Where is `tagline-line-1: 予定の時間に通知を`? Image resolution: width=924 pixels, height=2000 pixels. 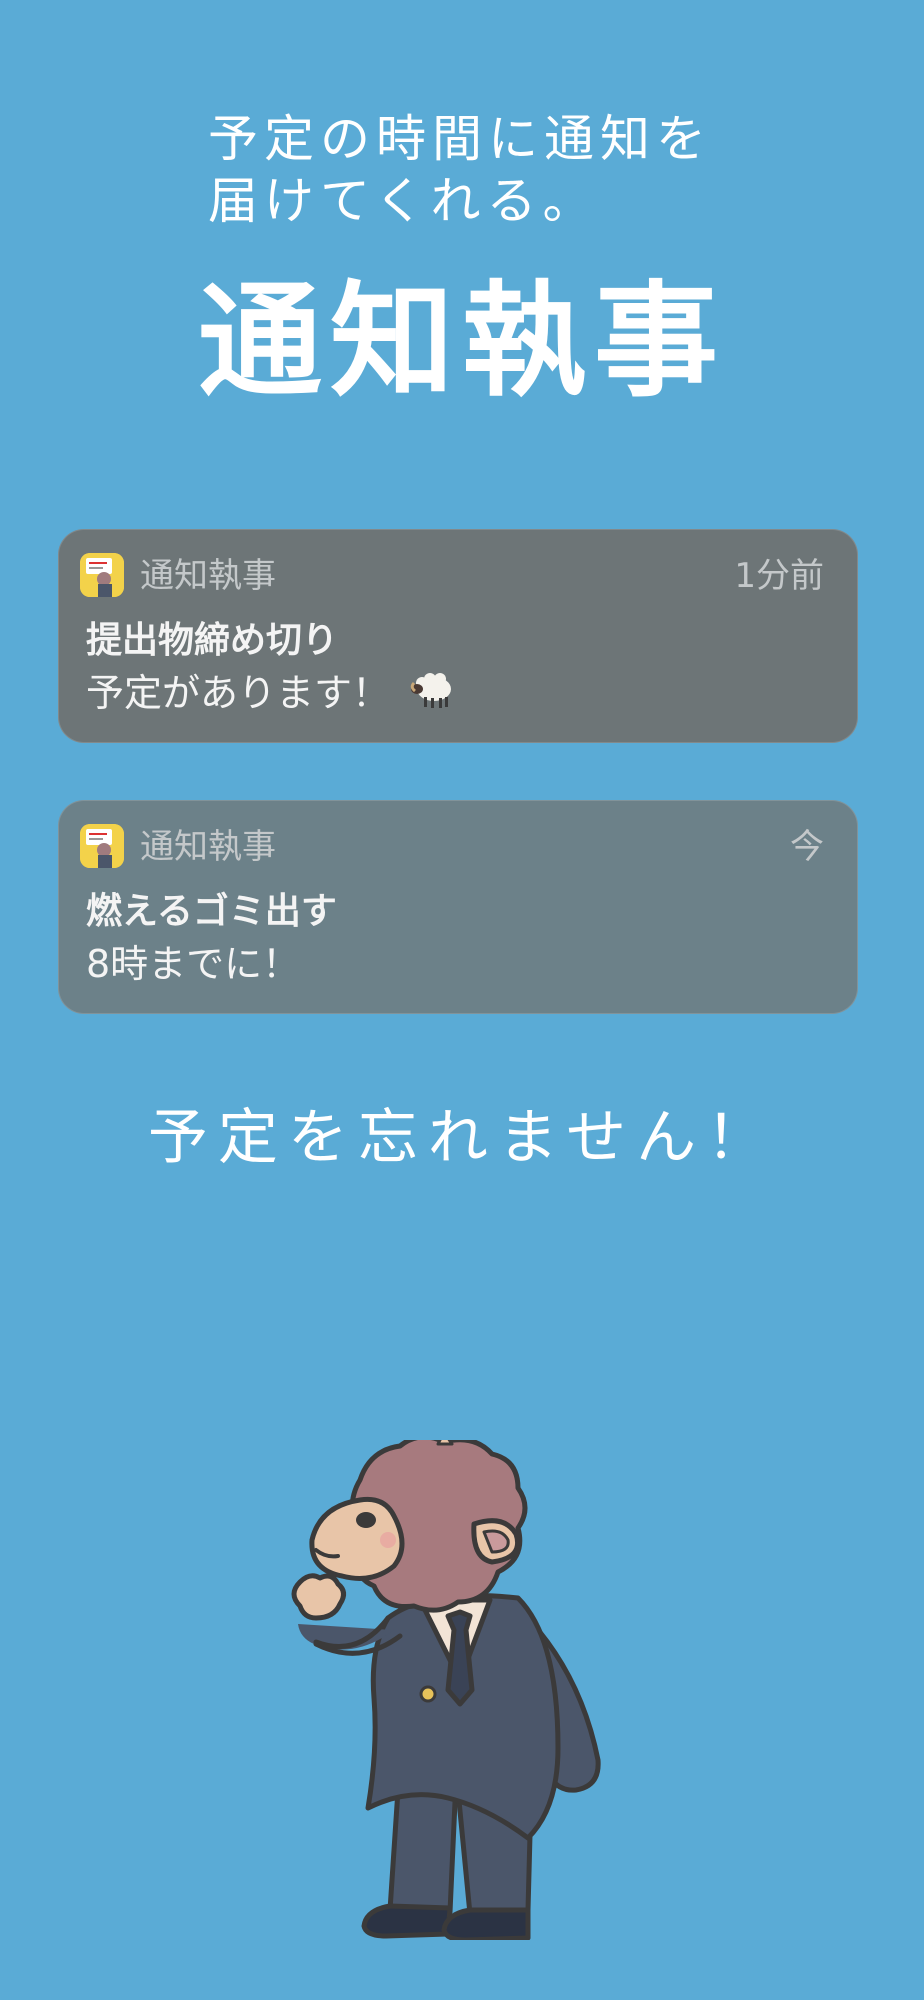 tagline-line-1: 予定の時間に通知を is located at coordinates (460, 139).